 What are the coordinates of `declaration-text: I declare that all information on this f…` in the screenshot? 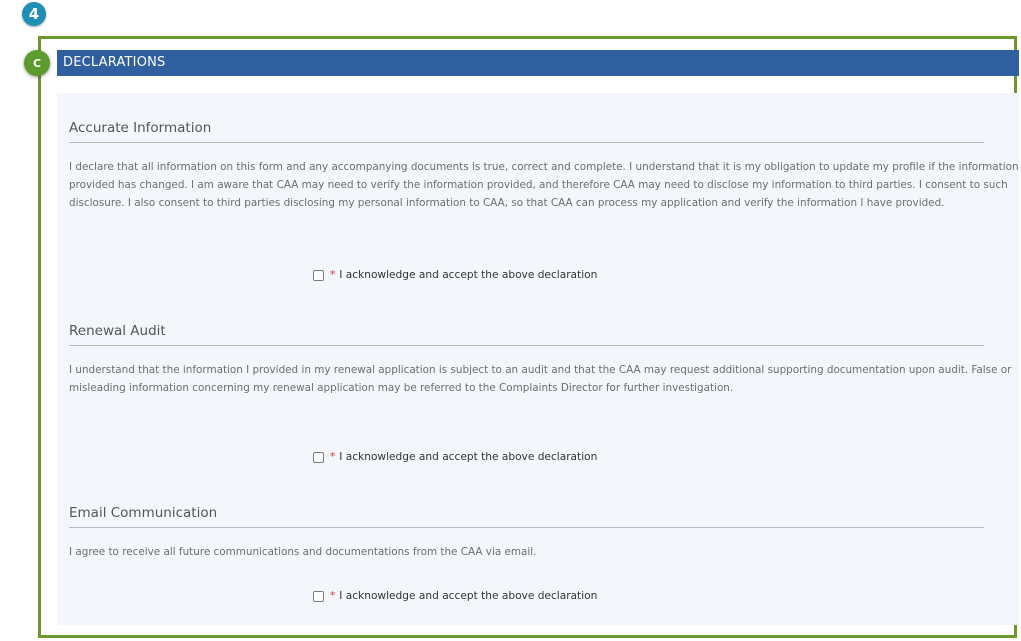 It's located at (544, 185).